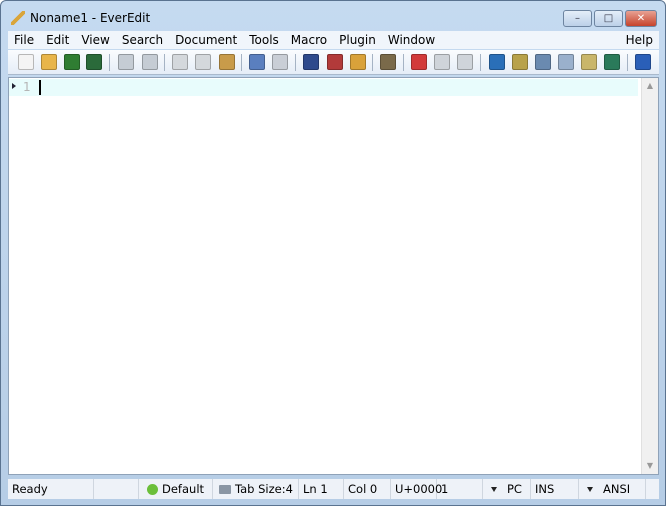 This screenshot has width=666, height=506. Describe the element at coordinates (24, 40) in the screenshot. I see `menu-file: File` at that location.